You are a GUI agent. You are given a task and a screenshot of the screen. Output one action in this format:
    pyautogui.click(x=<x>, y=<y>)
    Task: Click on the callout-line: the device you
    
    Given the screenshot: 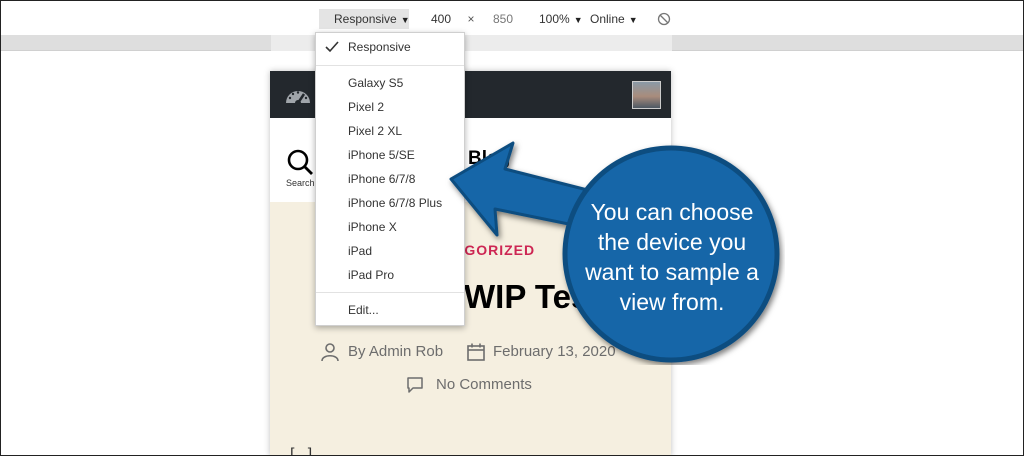 What is the action you would take?
    pyautogui.click(x=672, y=242)
    